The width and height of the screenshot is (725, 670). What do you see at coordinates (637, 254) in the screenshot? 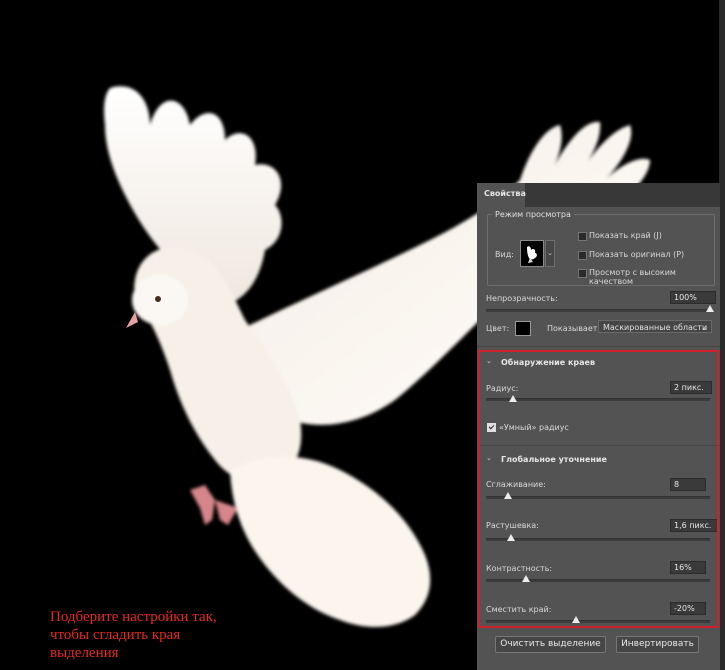
I see `show-original-label: Показать оригинал (P)` at bounding box center [637, 254].